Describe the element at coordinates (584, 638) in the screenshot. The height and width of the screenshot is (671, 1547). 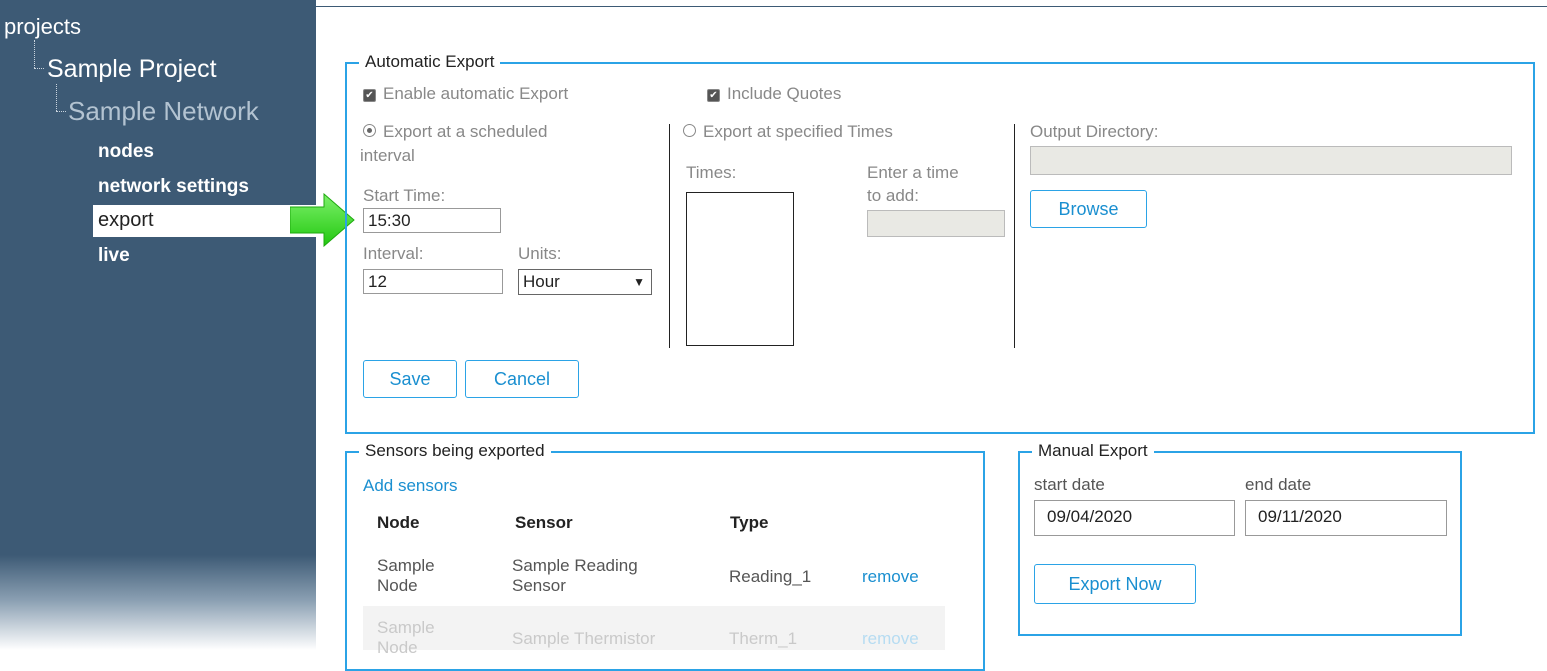
I see `table-cell-sensor: Sample Thermistor` at that location.